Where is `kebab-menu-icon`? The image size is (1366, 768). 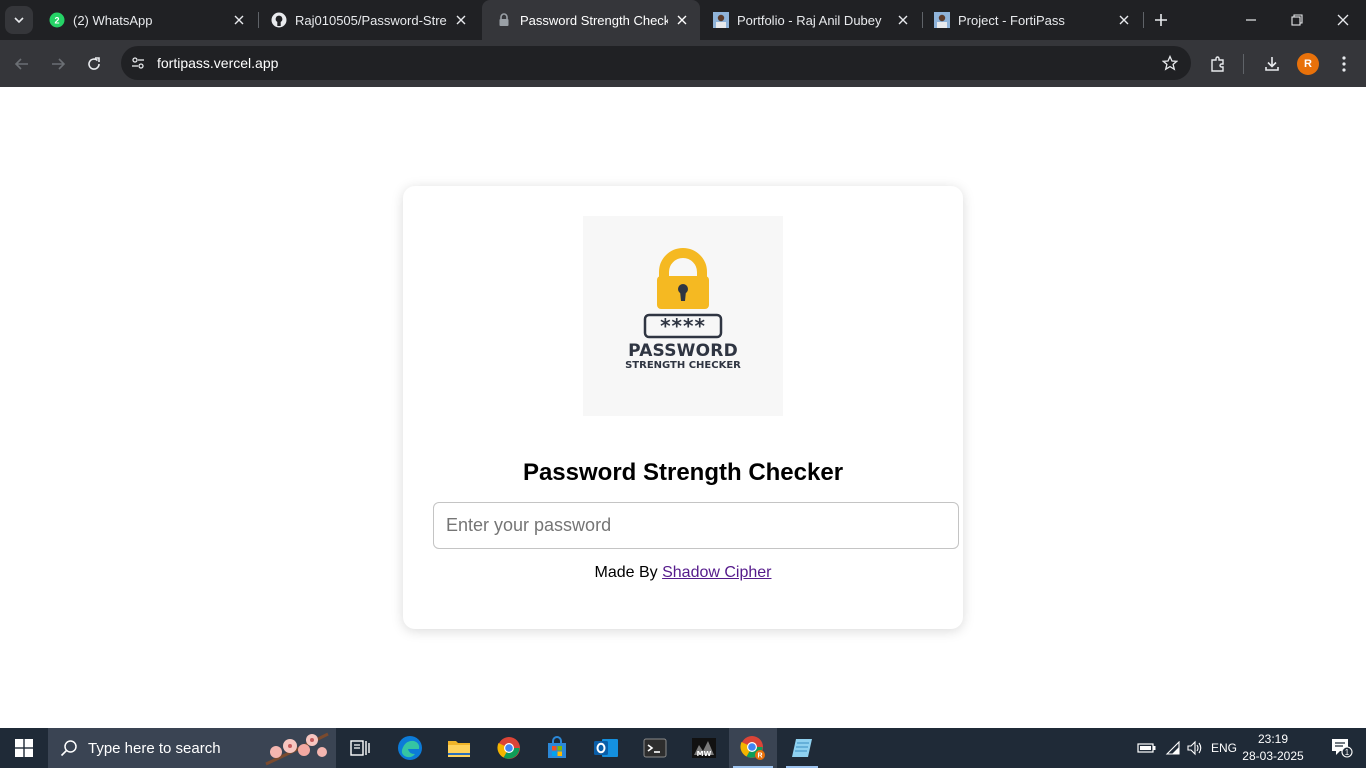 kebab-menu-icon is located at coordinates (1344, 64).